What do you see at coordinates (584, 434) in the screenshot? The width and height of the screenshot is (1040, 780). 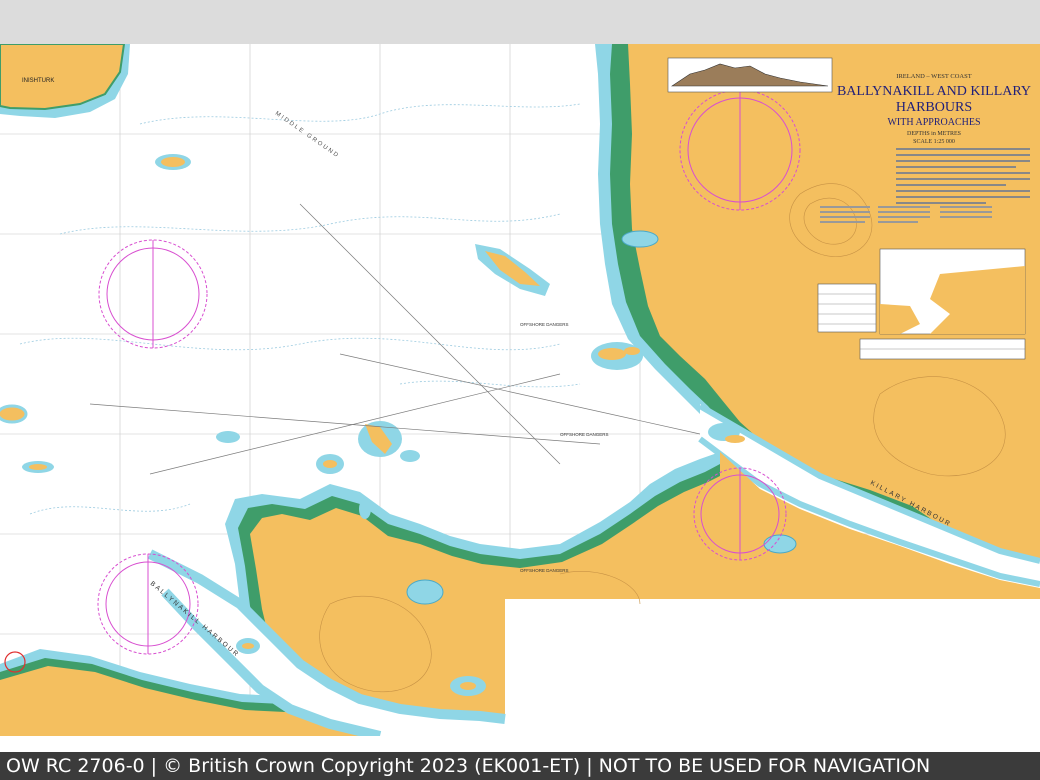 I see `label-offshore-dangers-2: OFFSHORE DANGERS` at bounding box center [584, 434].